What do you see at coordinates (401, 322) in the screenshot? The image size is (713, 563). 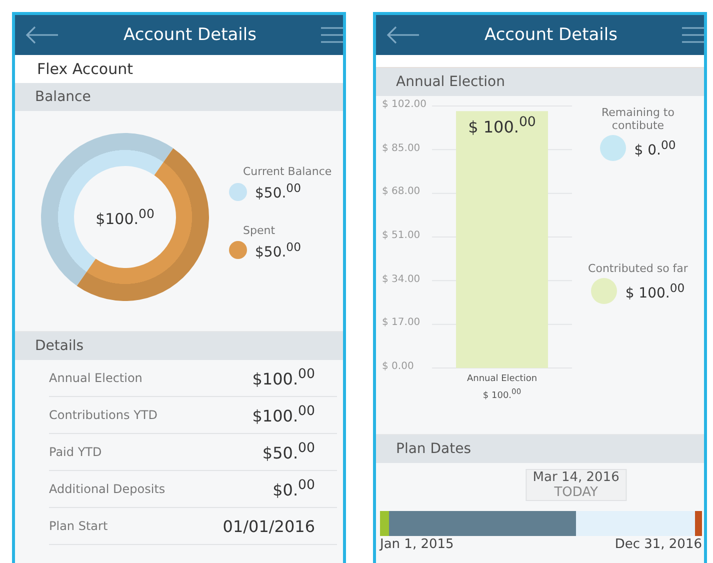 I see `axis-label: $ 17.00` at bounding box center [401, 322].